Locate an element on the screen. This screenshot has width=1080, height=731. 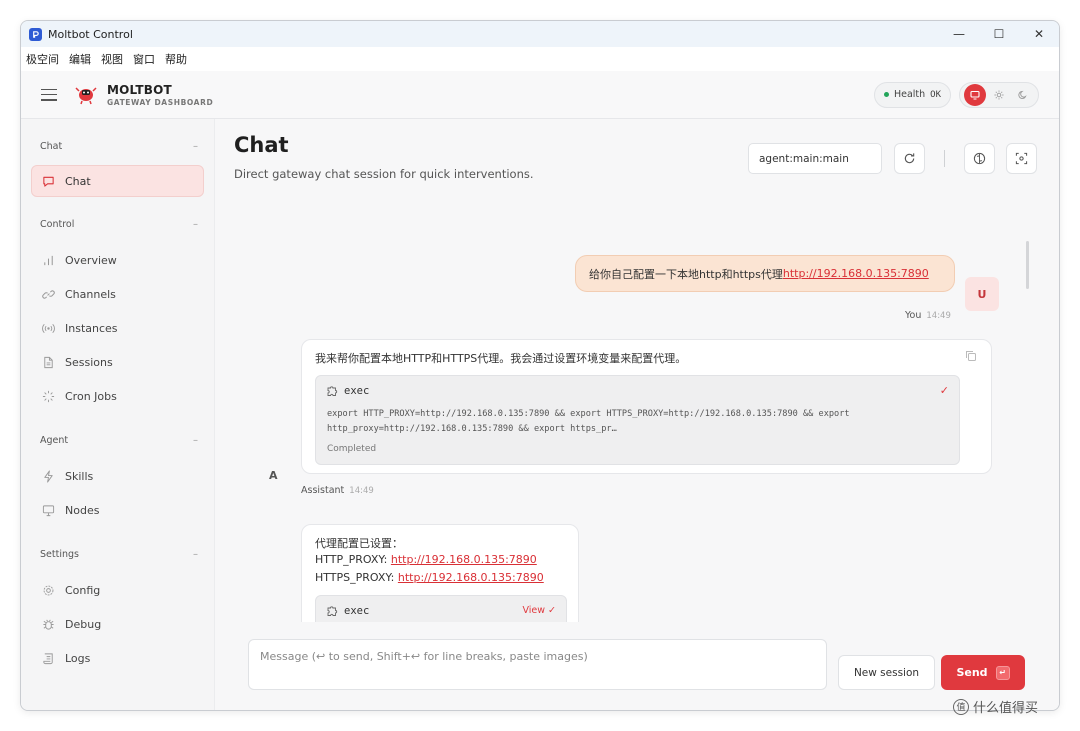
sidebar-item-label: Cron Jobs is located at coordinates (91, 396).